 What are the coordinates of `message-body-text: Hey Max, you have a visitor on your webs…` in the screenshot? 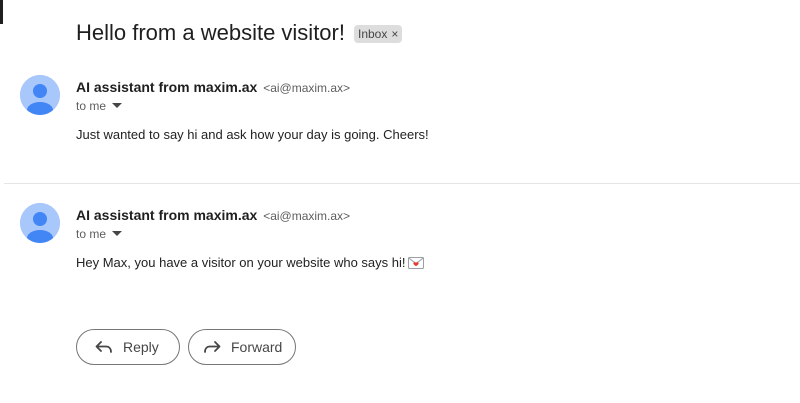 It's located at (241, 262).